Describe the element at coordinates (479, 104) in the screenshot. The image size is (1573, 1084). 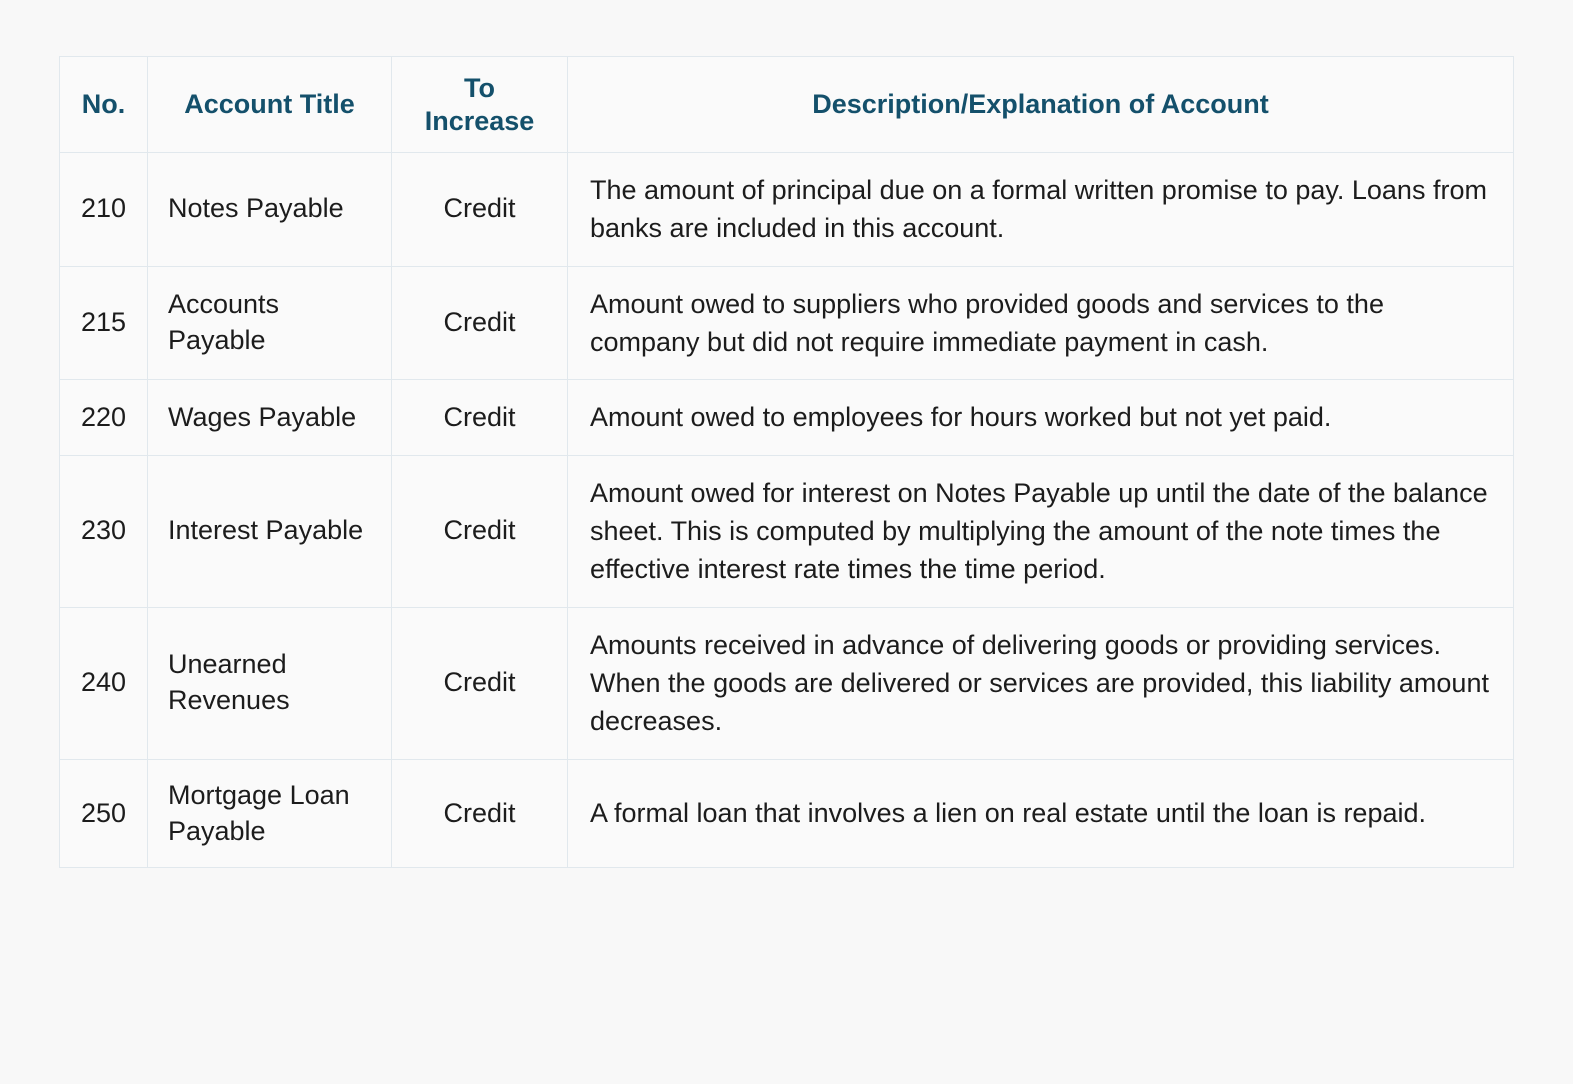
I see `column-header-to-increase: To Increase` at that location.